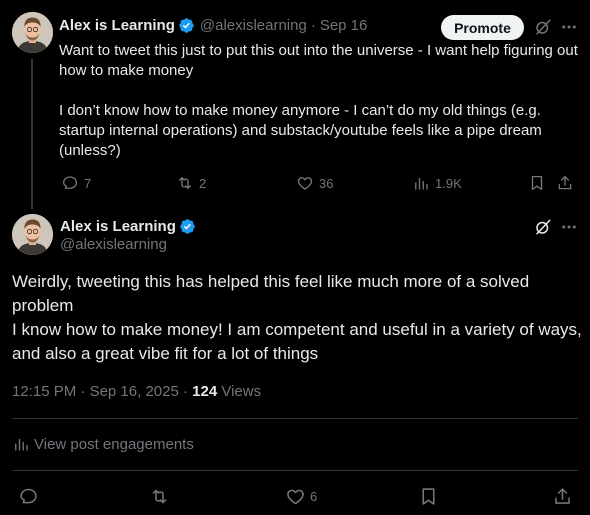  I want to click on like-count: 36, so click(326, 183).